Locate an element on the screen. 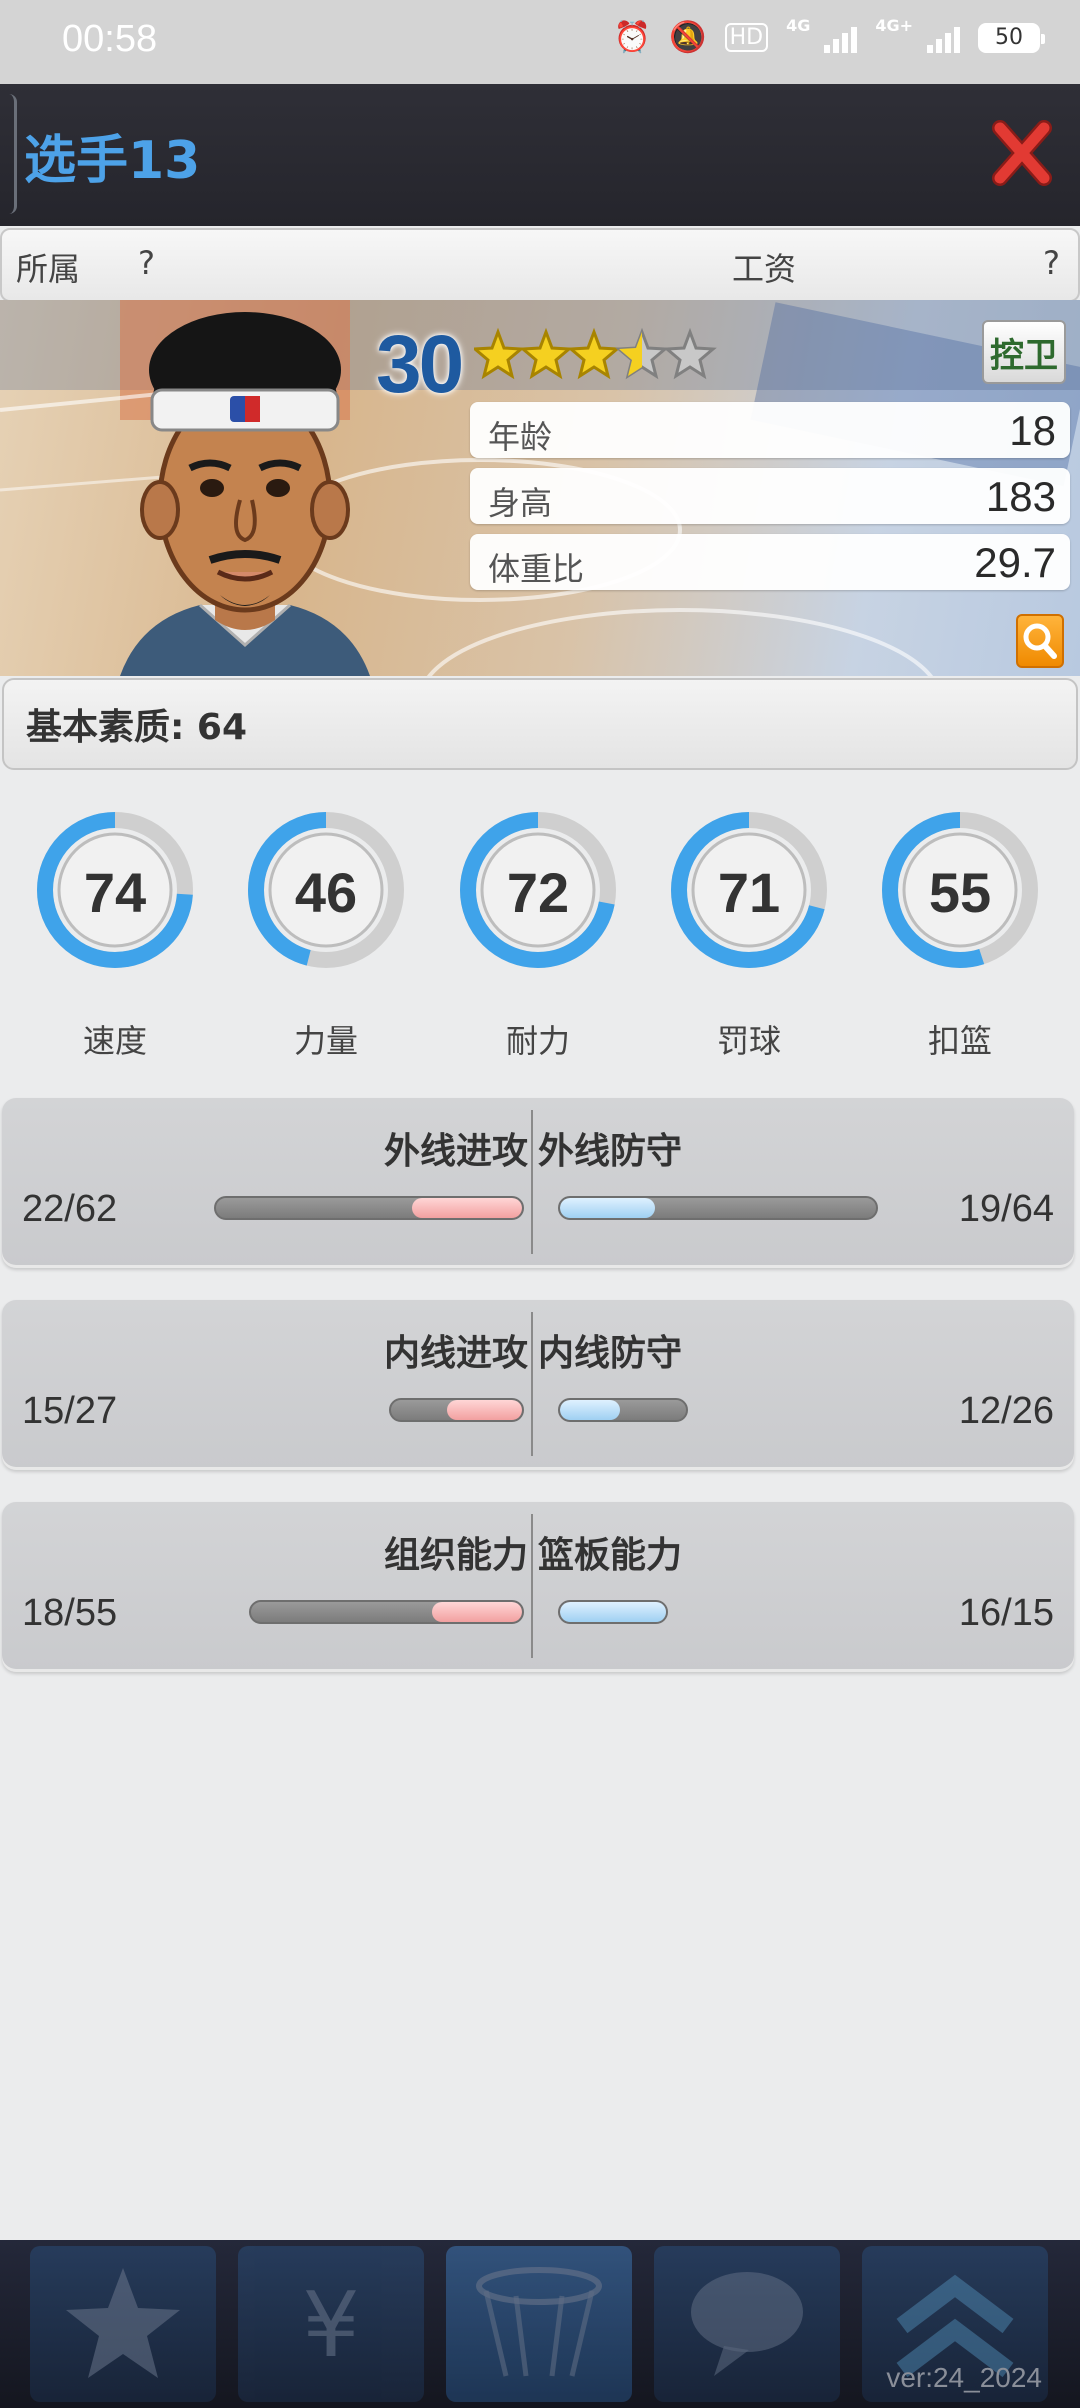  info-bar: 所属 ? 工资 ? is located at coordinates (540, 265).